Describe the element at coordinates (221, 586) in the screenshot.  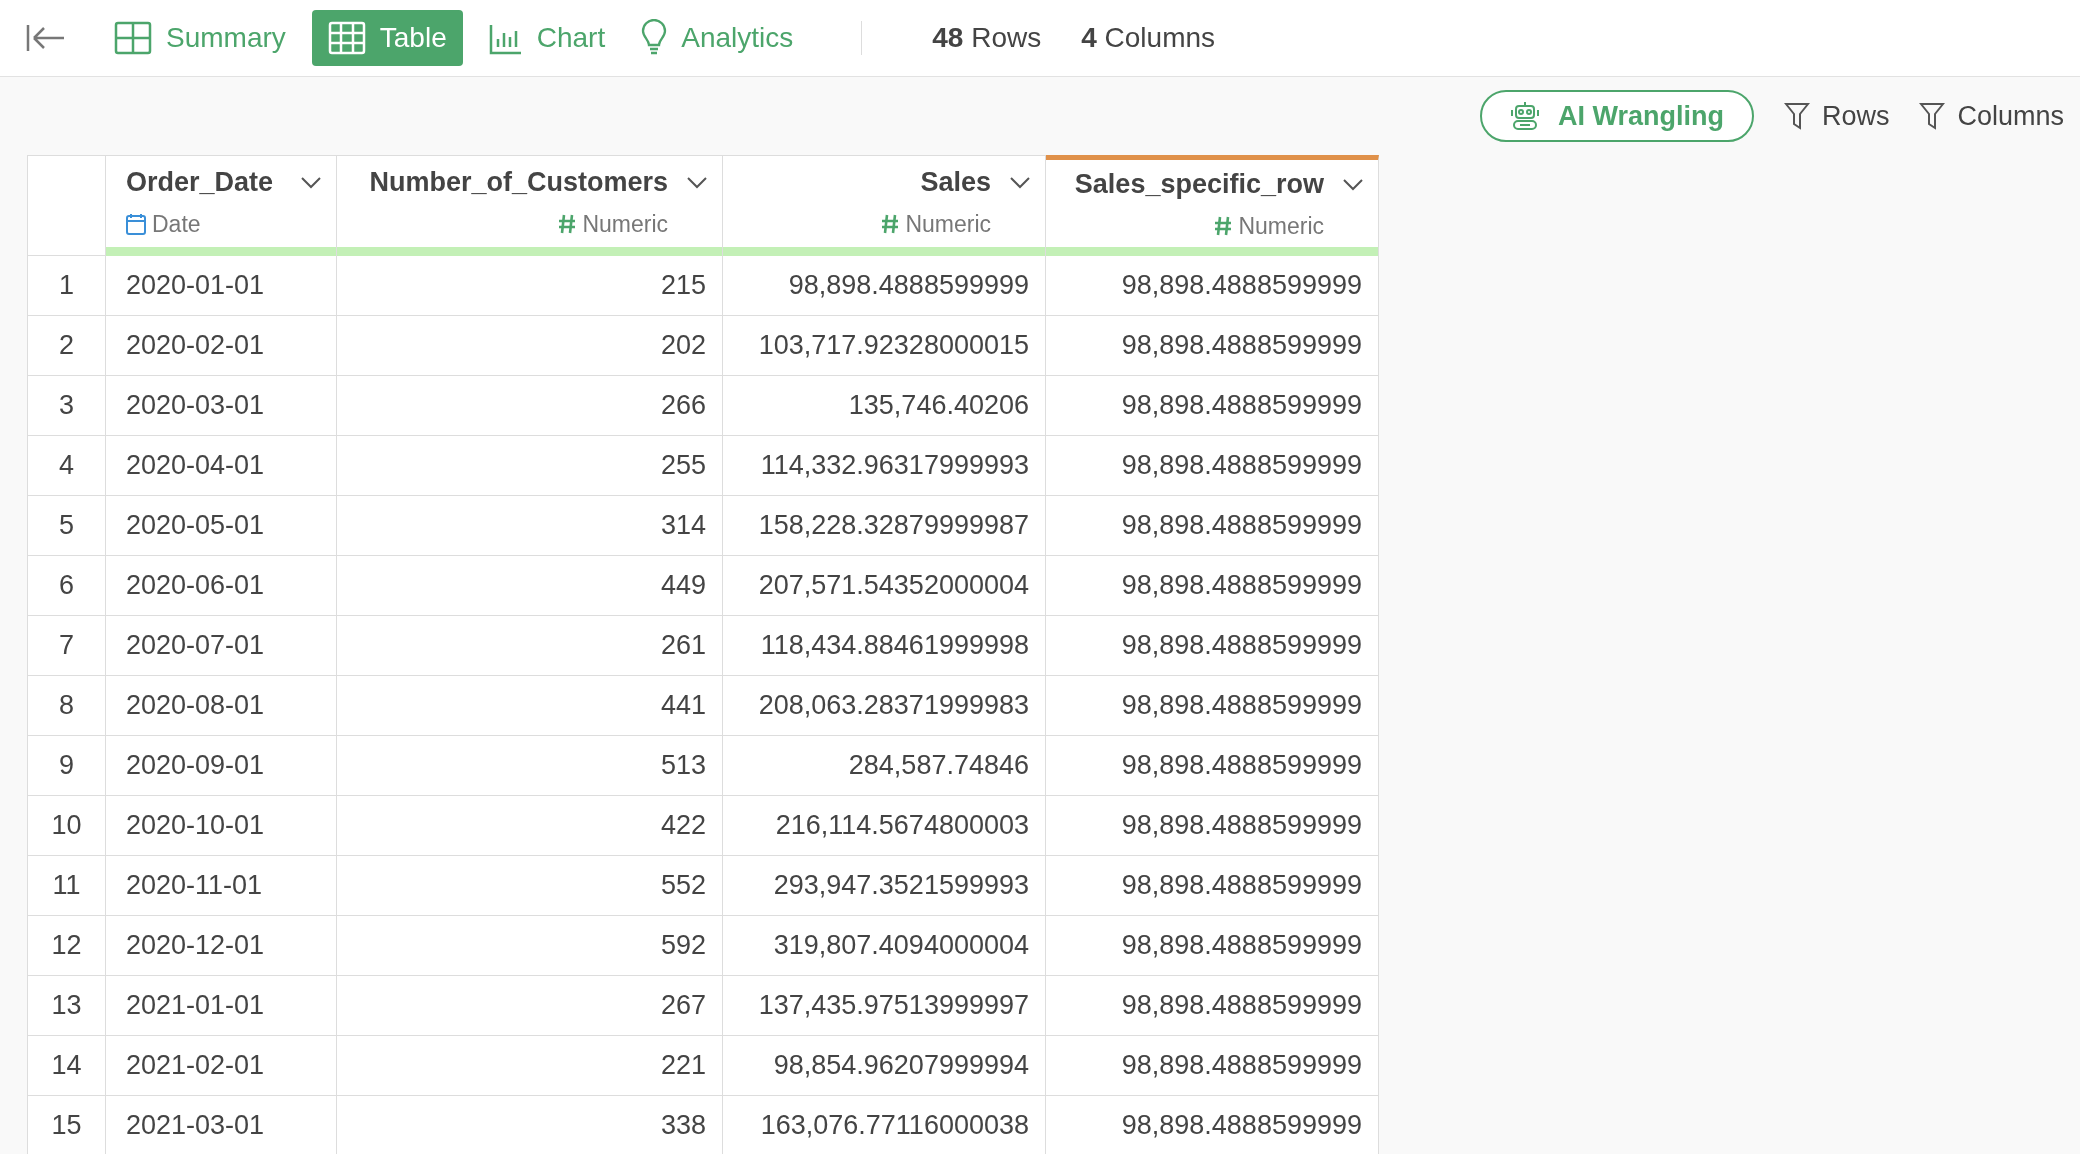
I see `table-cell: 2020-06-01` at that location.